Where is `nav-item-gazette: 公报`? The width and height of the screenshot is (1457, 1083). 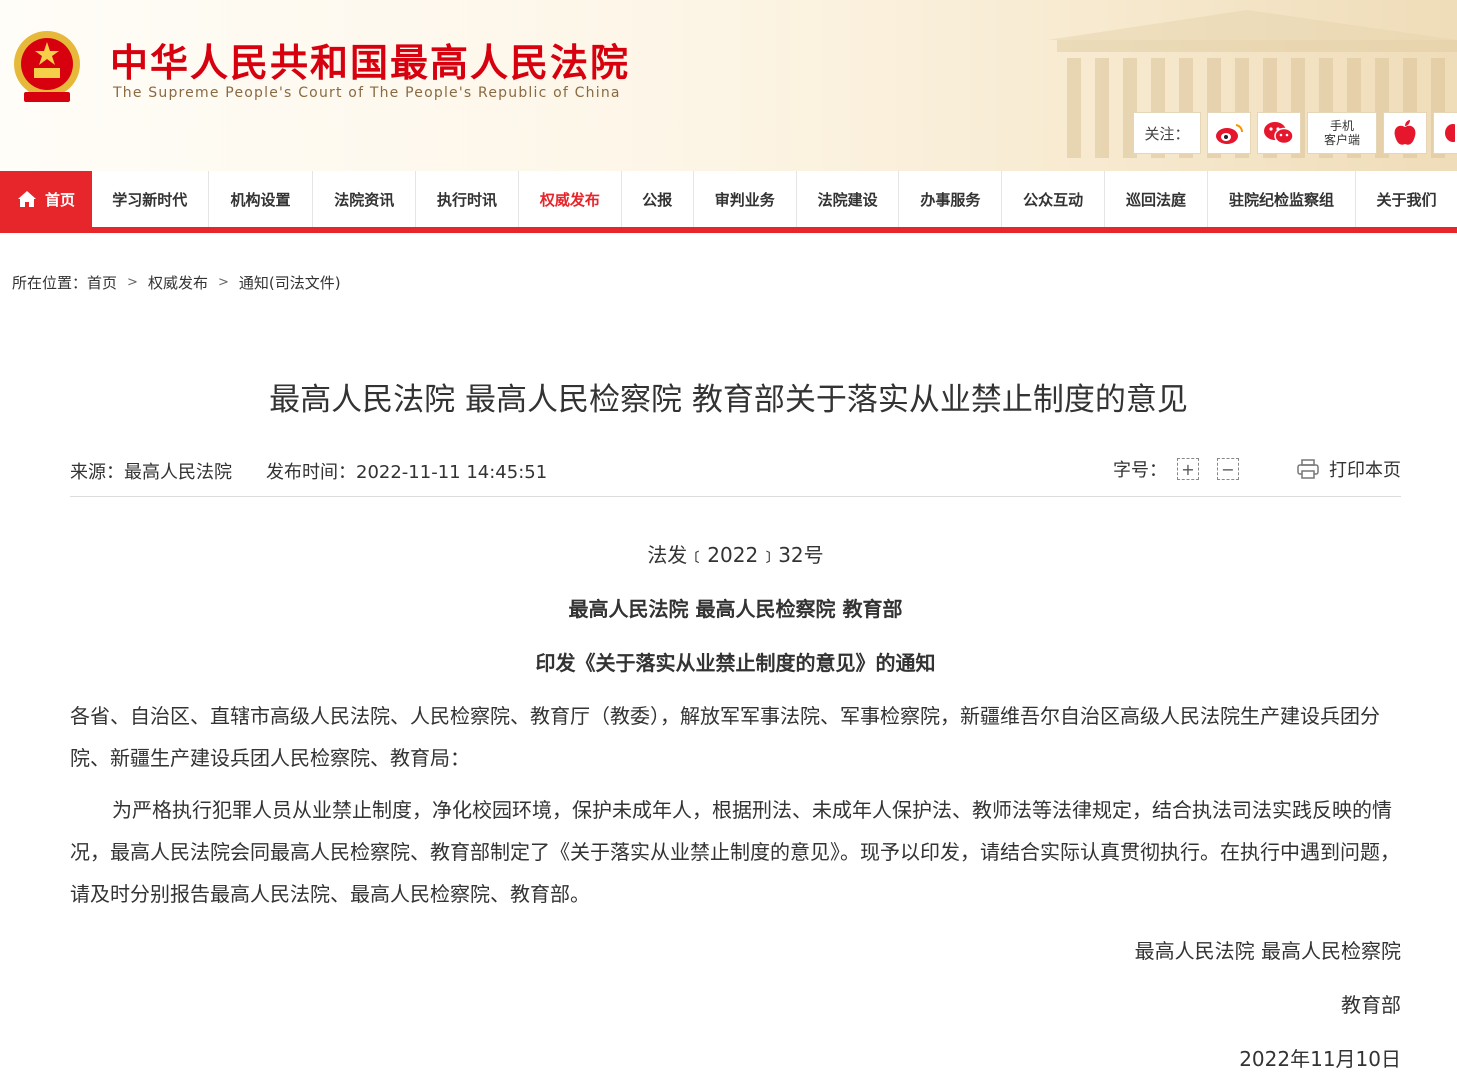
nav-item-gazette: 公报 is located at coordinates (658, 199).